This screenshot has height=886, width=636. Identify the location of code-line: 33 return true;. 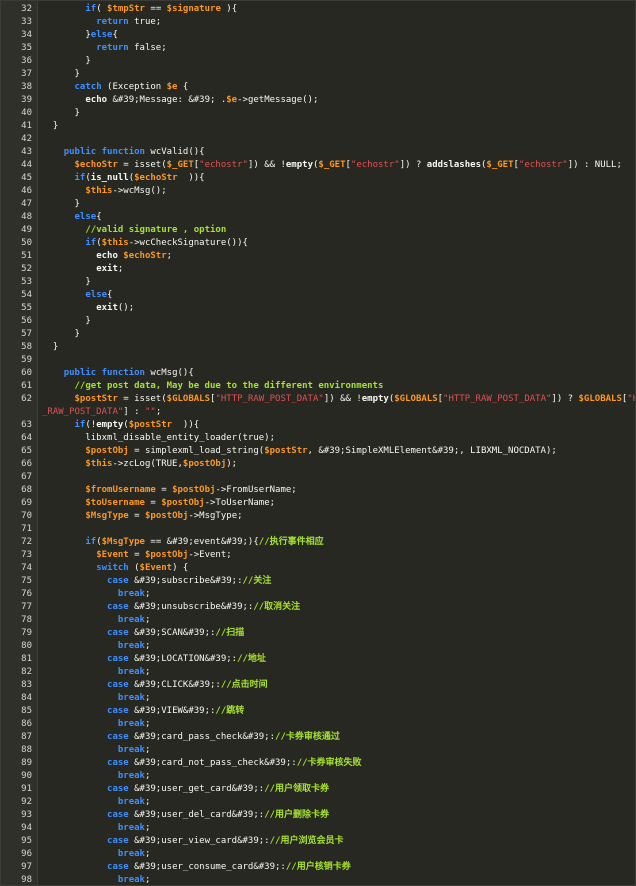
(318, 22).